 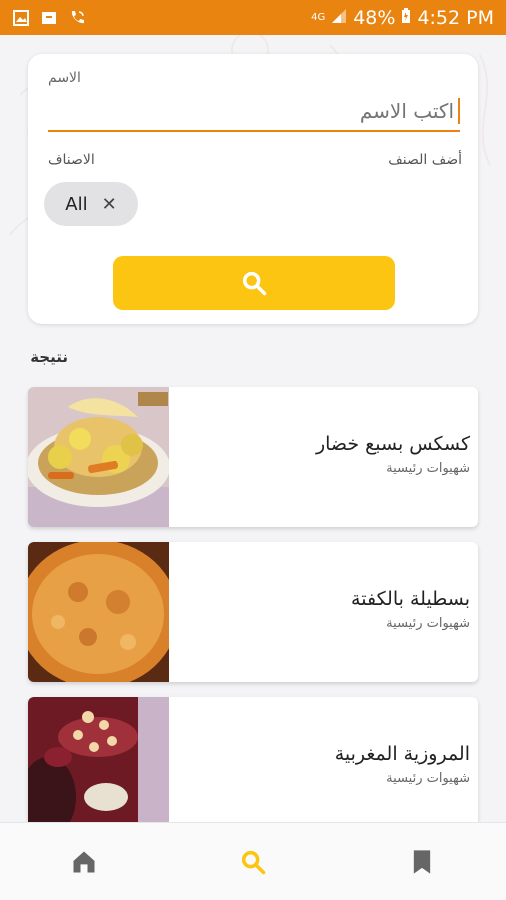 What do you see at coordinates (253, 457) in the screenshot?
I see `result-card: كسكس بسبع خضار شهيوات رئيسية` at bounding box center [253, 457].